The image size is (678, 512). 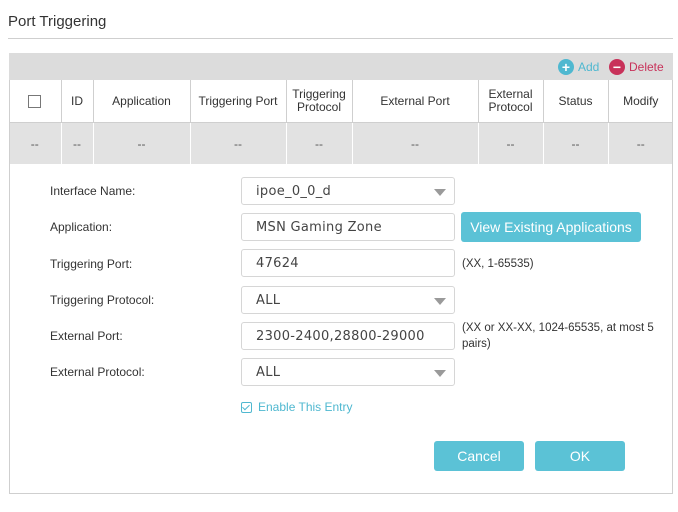 I want to click on triggering-protocol-select: ALL, so click(x=348, y=300).